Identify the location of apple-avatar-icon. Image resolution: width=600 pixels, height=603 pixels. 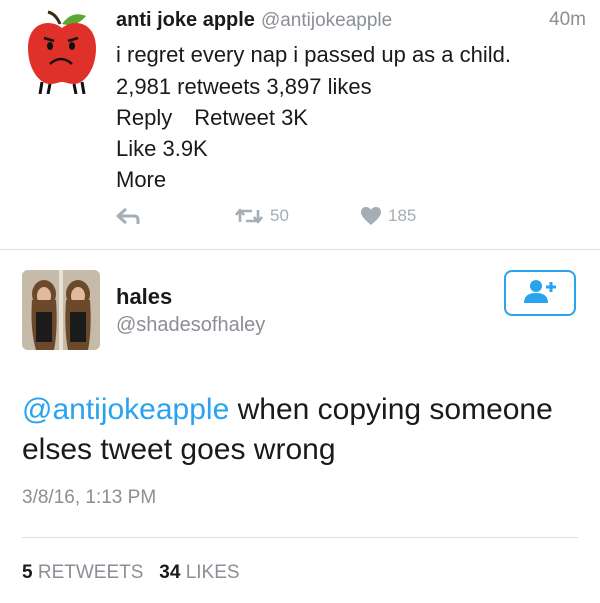
(62, 52).